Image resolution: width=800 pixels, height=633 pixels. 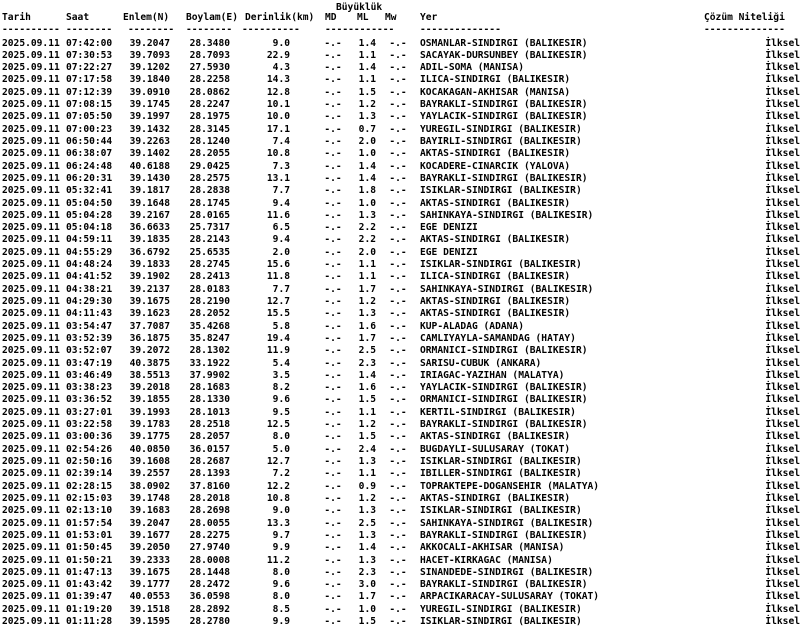 I want to click on cell-ml: 1.5, so click(x=367, y=437).